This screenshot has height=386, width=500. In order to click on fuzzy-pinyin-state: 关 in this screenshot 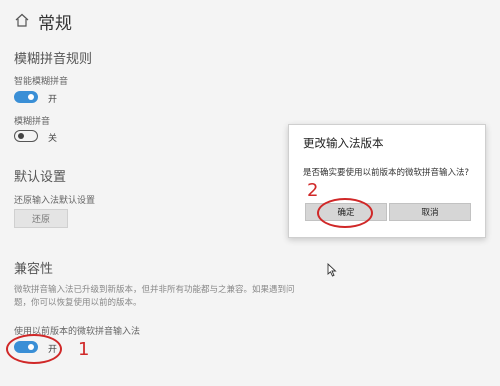, I will do `click(53, 139)`.